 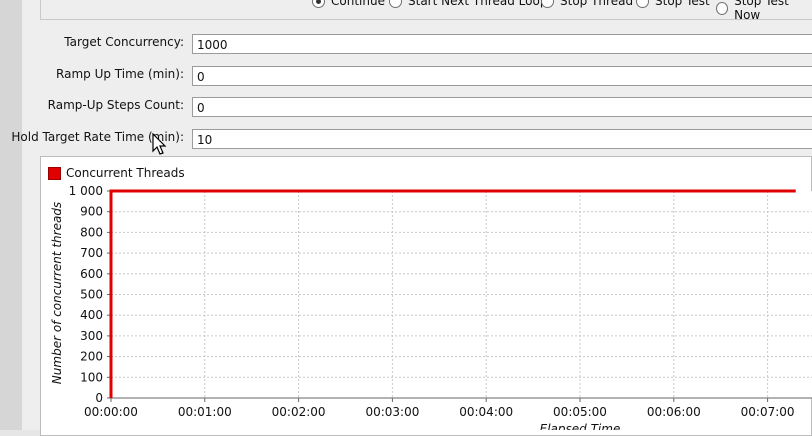 What do you see at coordinates (91, 253) in the screenshot?
I see `y-tick-label: 700` at bounding box center [91, 253].